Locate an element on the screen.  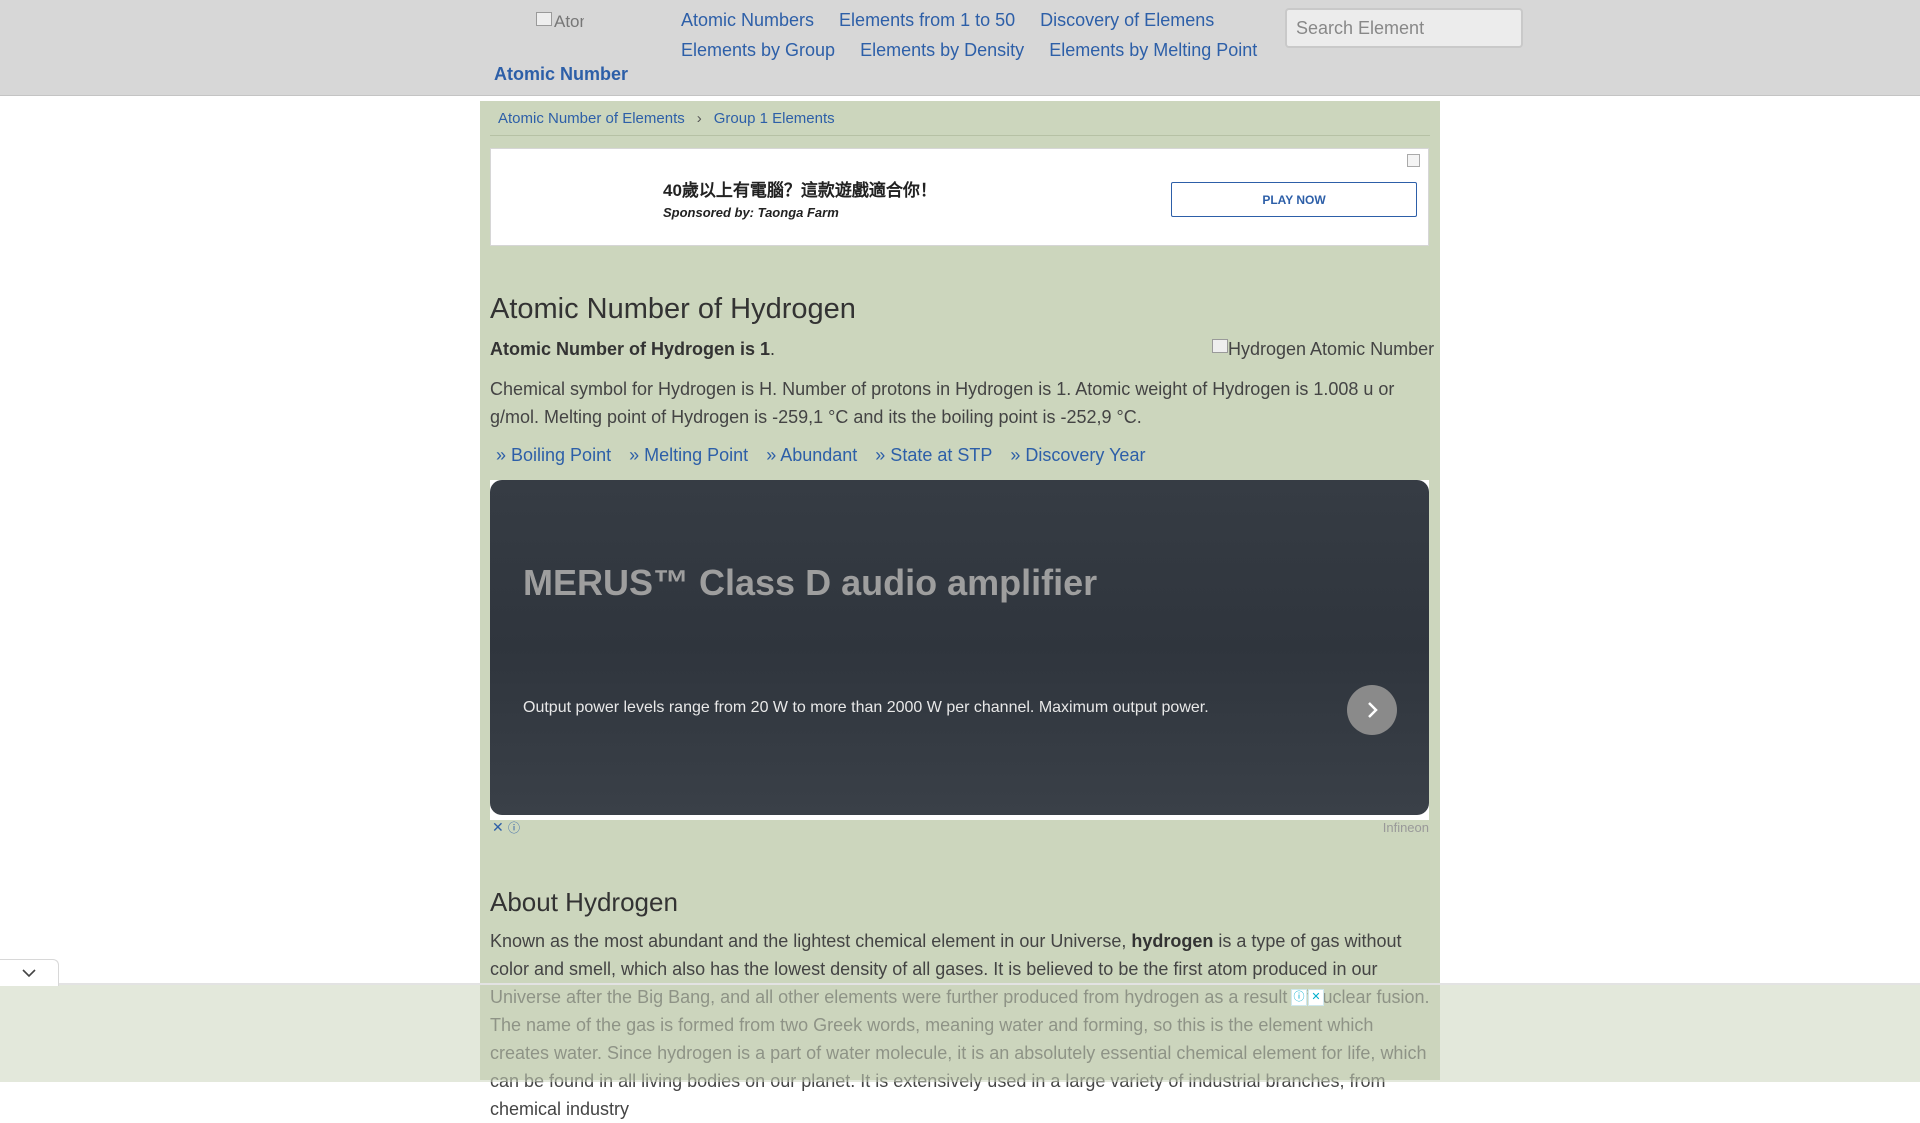
close-icon: ✕ is located at coordinates (498, 827).